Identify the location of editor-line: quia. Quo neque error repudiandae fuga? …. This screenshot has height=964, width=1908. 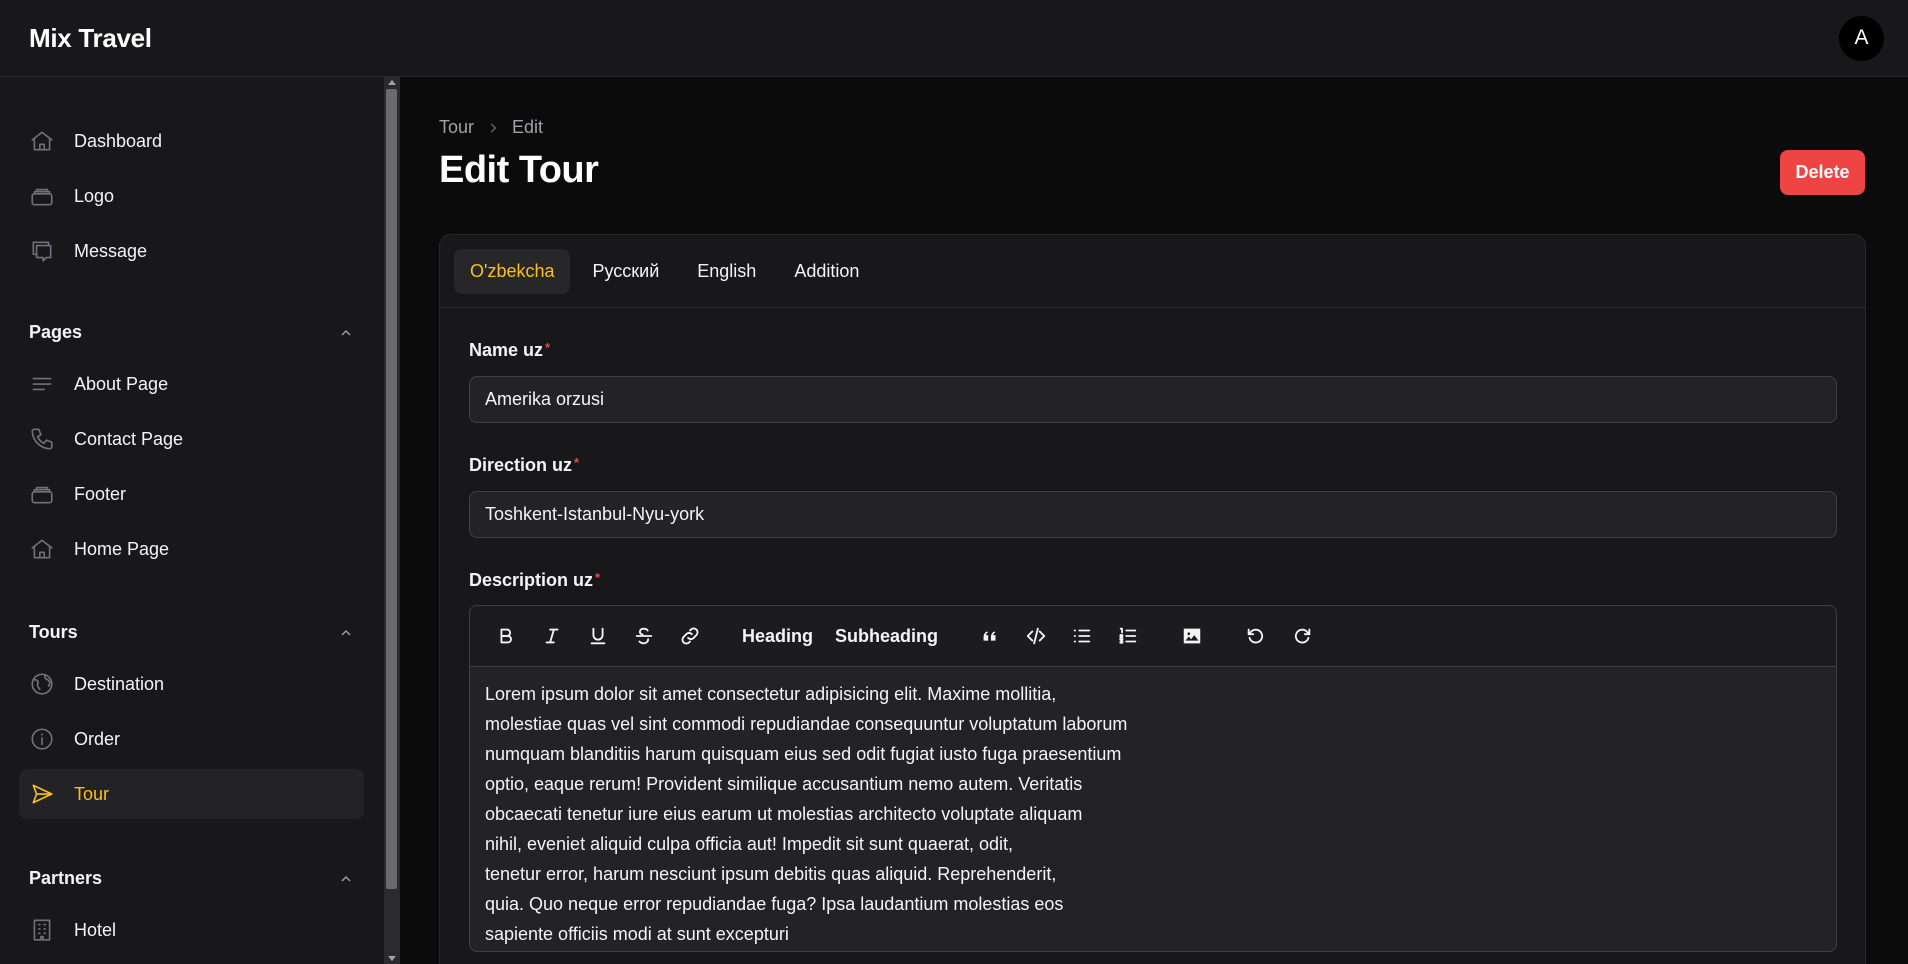
(774, 904).